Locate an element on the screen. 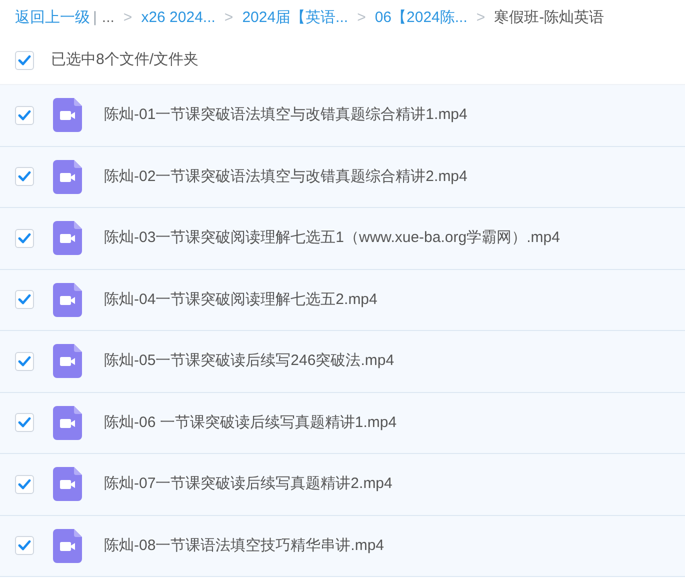  file-name: 陈灿-03一节课突破阅读理解七选五1（www.xue-ba.org学霸网）.mp4 is located at coordinates (332, 238).